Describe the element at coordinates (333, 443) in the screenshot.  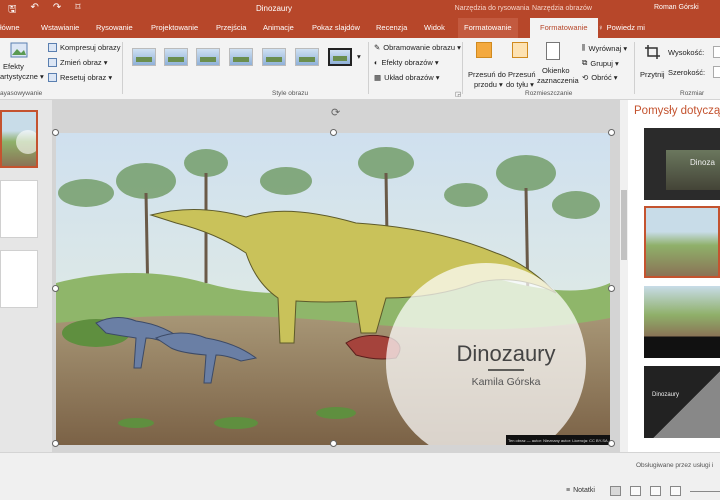
I see `resize-handle-bottom` at that location.